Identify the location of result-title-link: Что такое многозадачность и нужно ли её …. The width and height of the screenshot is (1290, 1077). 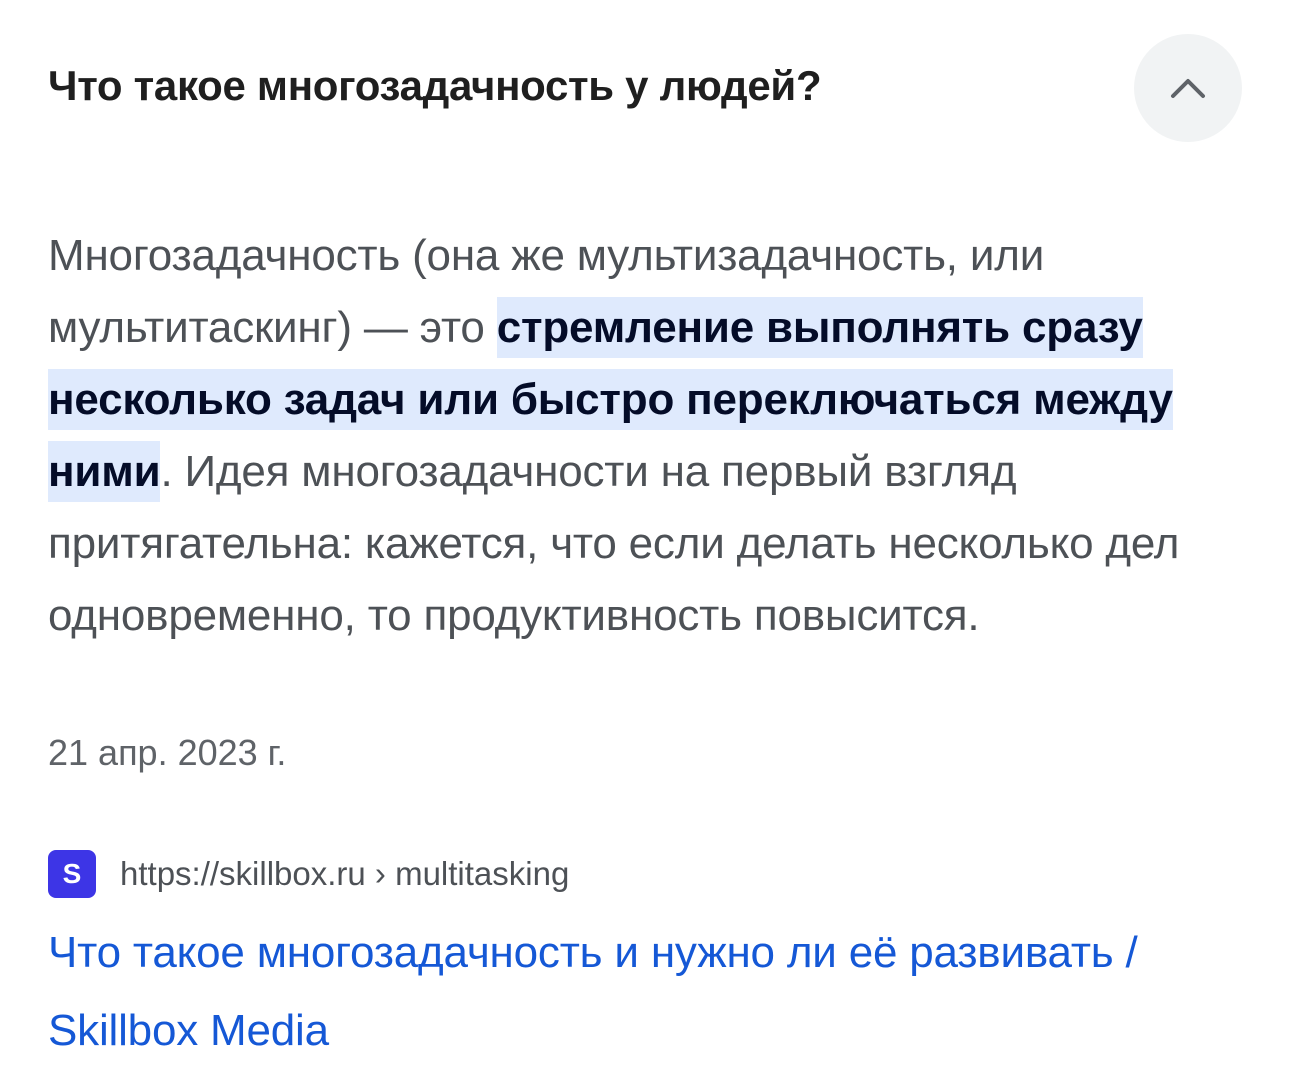
(648, 992).